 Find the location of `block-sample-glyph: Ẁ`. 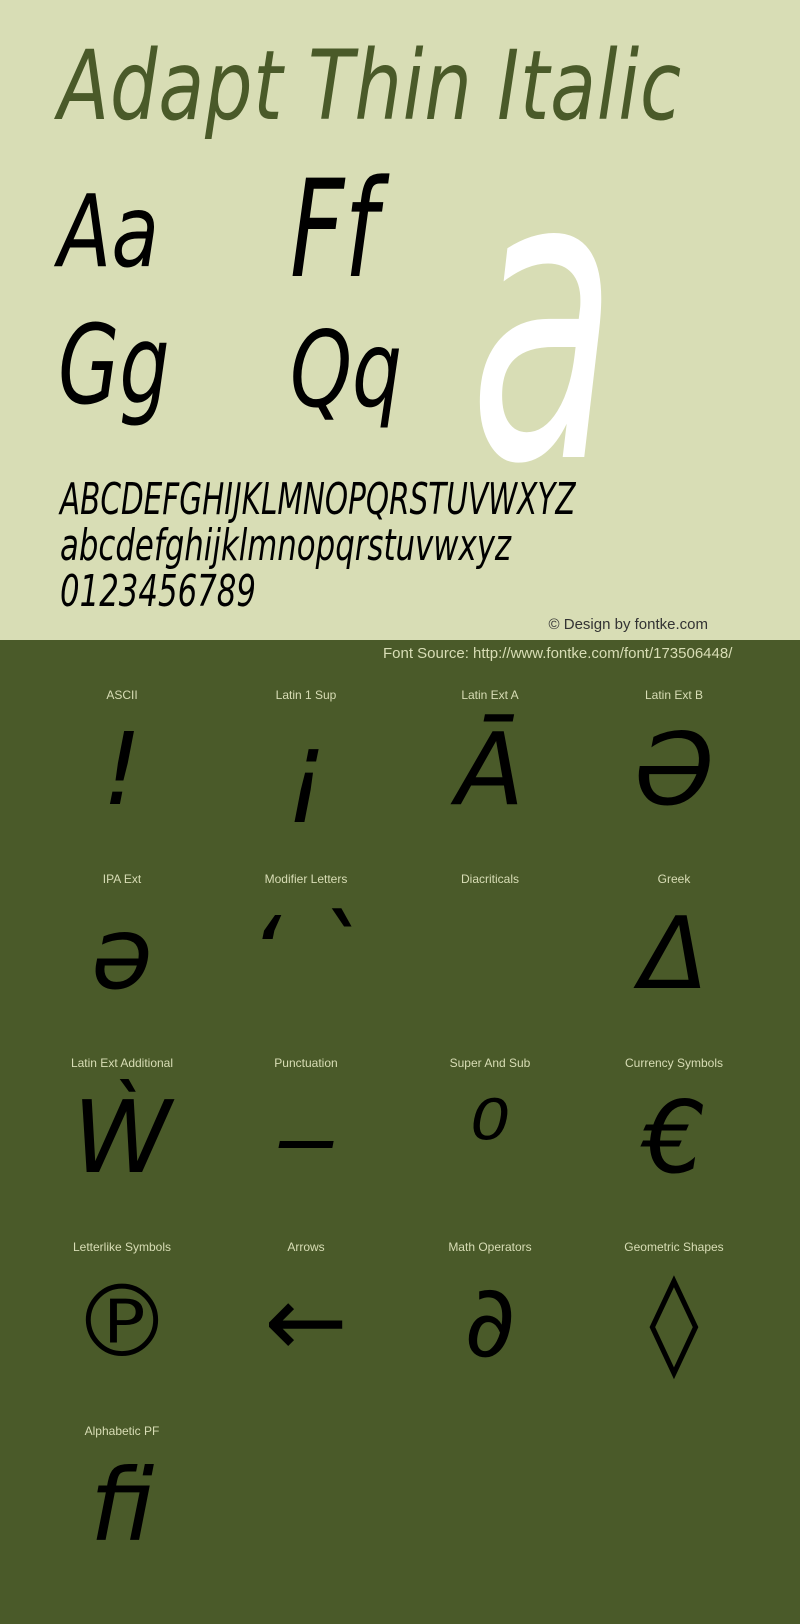

block-sample-glyph: Ẁ is located at coordinates (122, 1137).